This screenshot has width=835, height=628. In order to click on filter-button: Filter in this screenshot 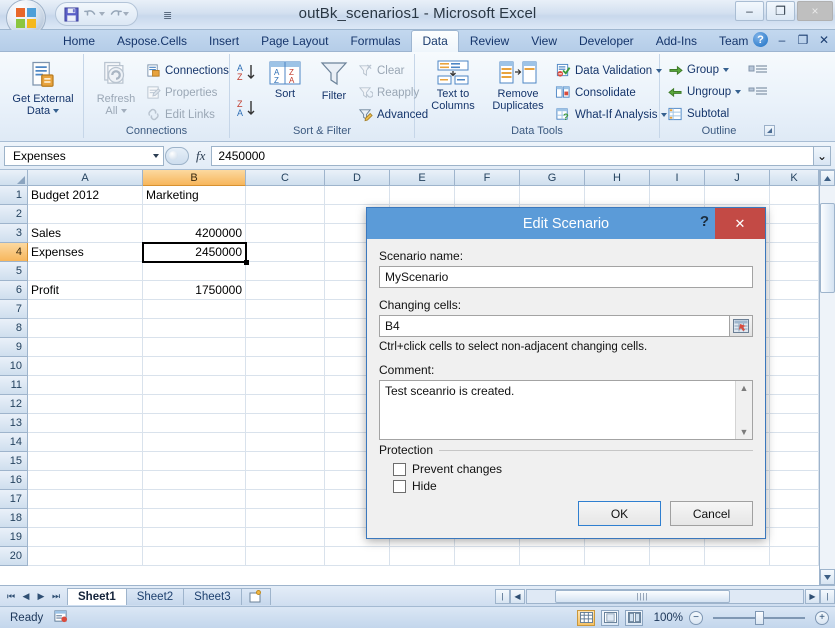, I will do `click(334, 81)`.